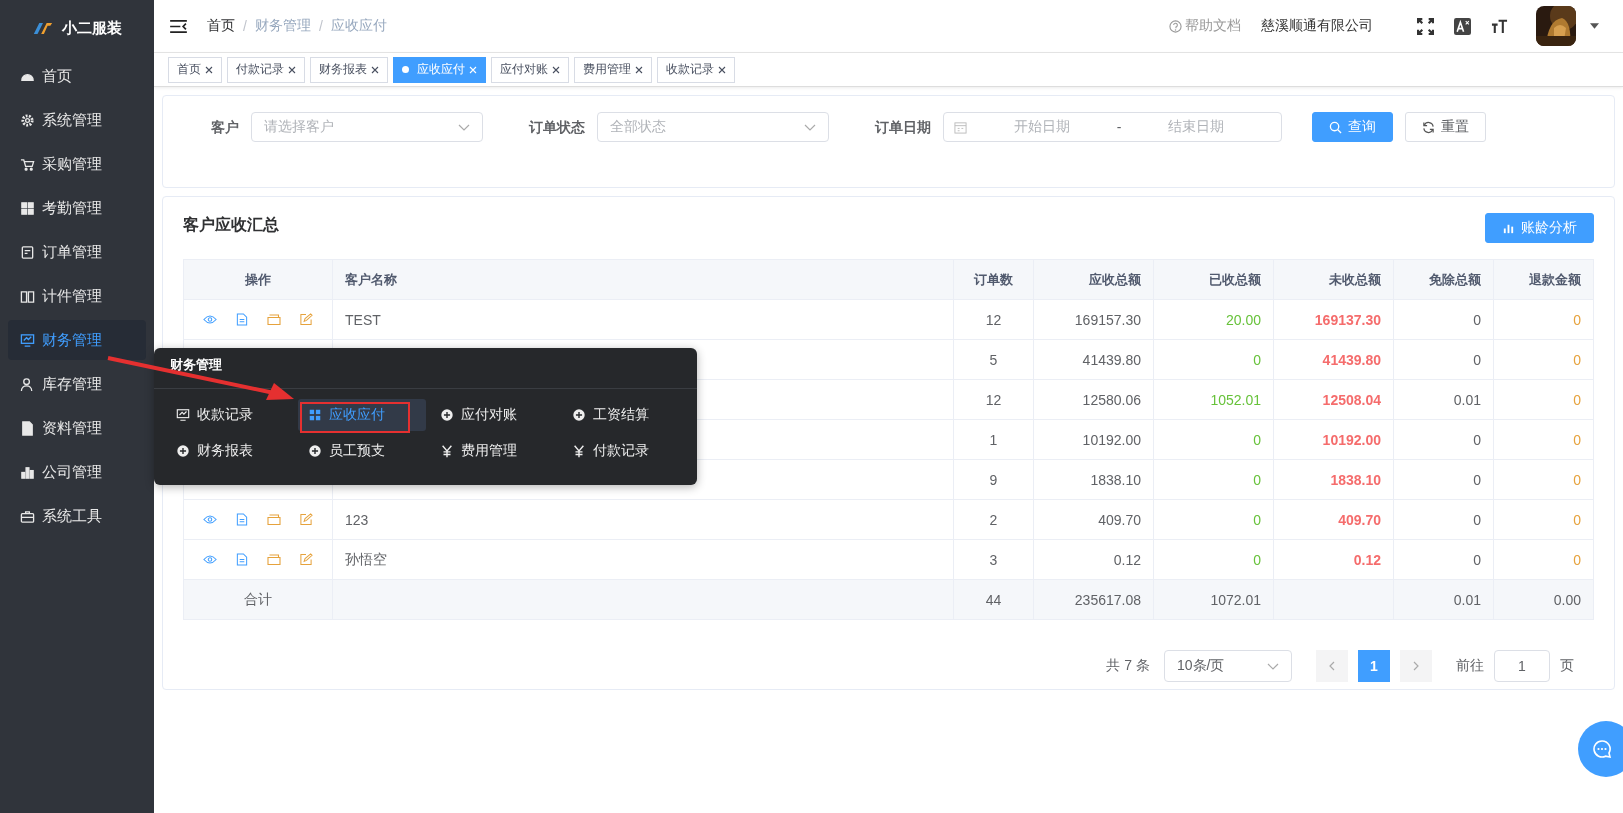  I want to click on sidebar-item: 财务管理, so click(77, 340).